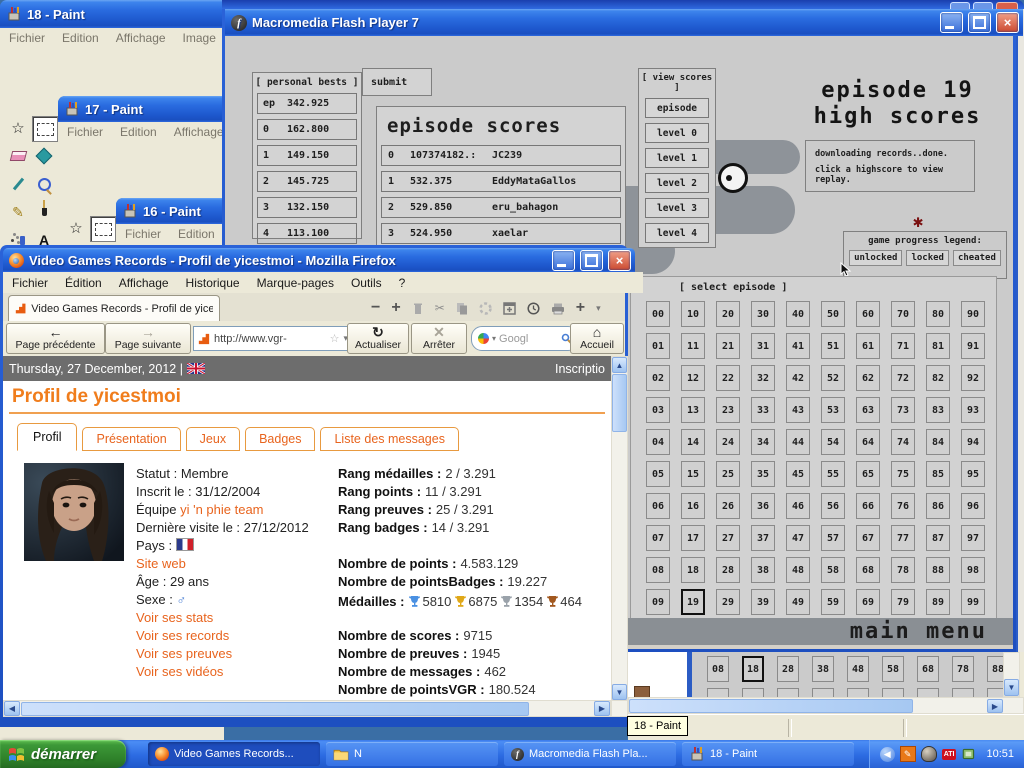 The width and height of the screenshot is (1024, 768). I want to click on forward-button: → Page suivante, so click(148, 338).